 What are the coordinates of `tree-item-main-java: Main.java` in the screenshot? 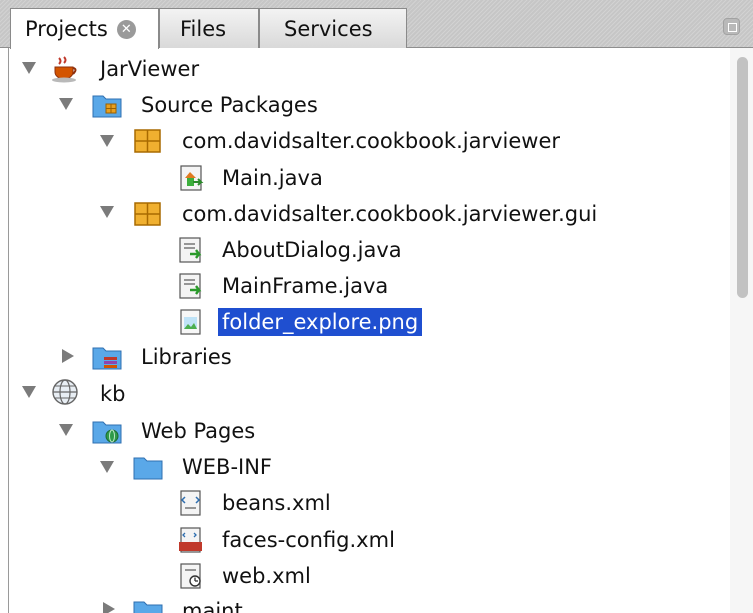 It's located at (272, 178).